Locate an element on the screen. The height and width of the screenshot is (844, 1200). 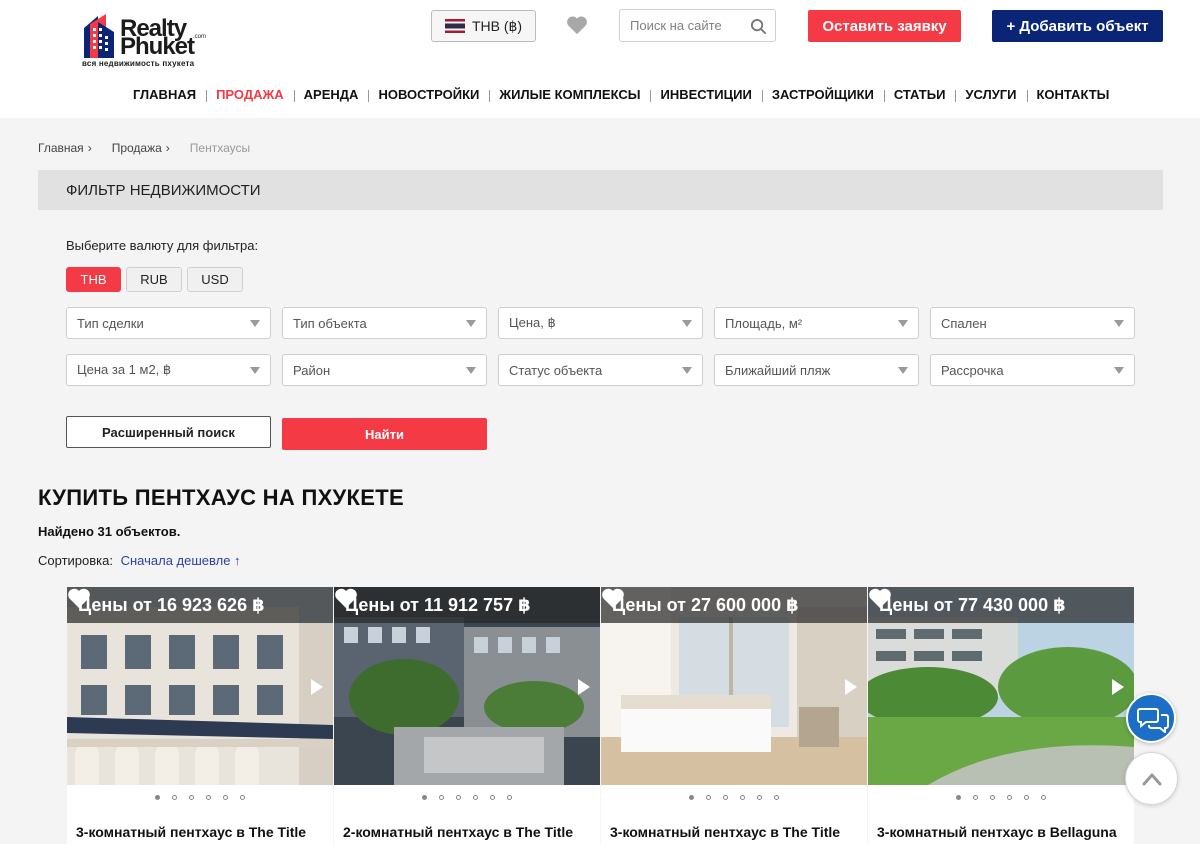
chat-bubbles-icon is located at coordinates (1153, 720).